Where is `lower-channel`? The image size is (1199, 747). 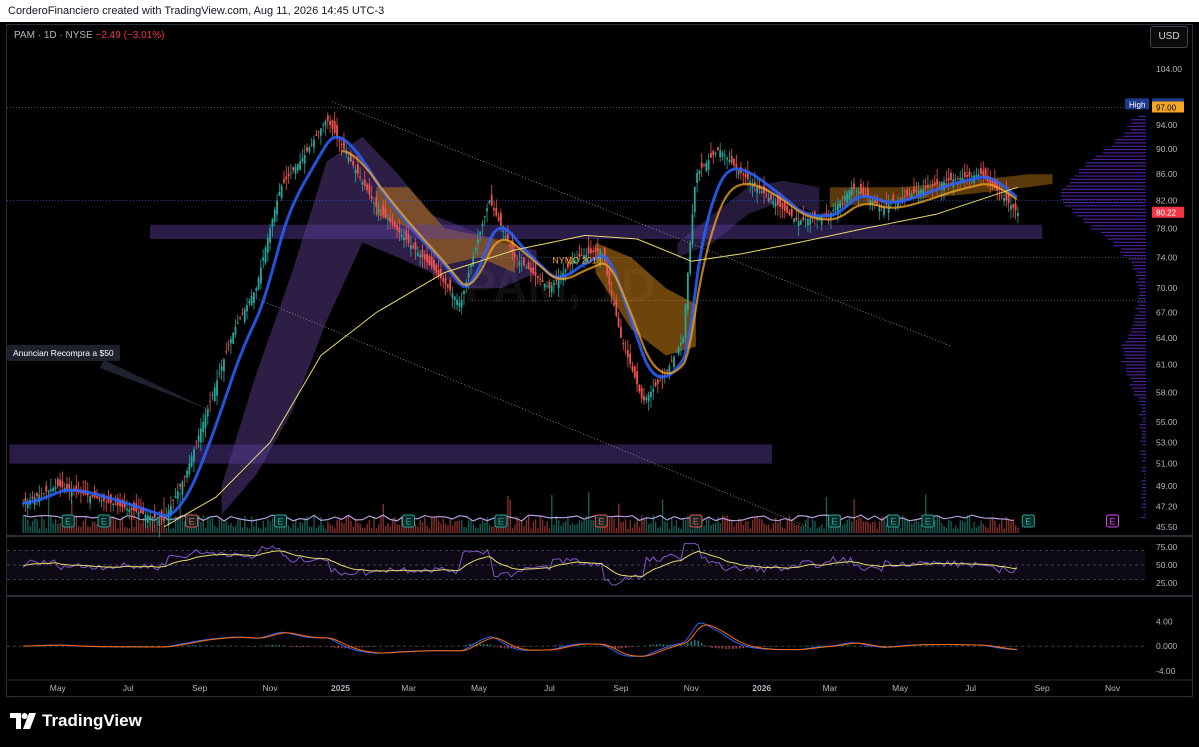 lower-channel is located at coordinates (529, 411).